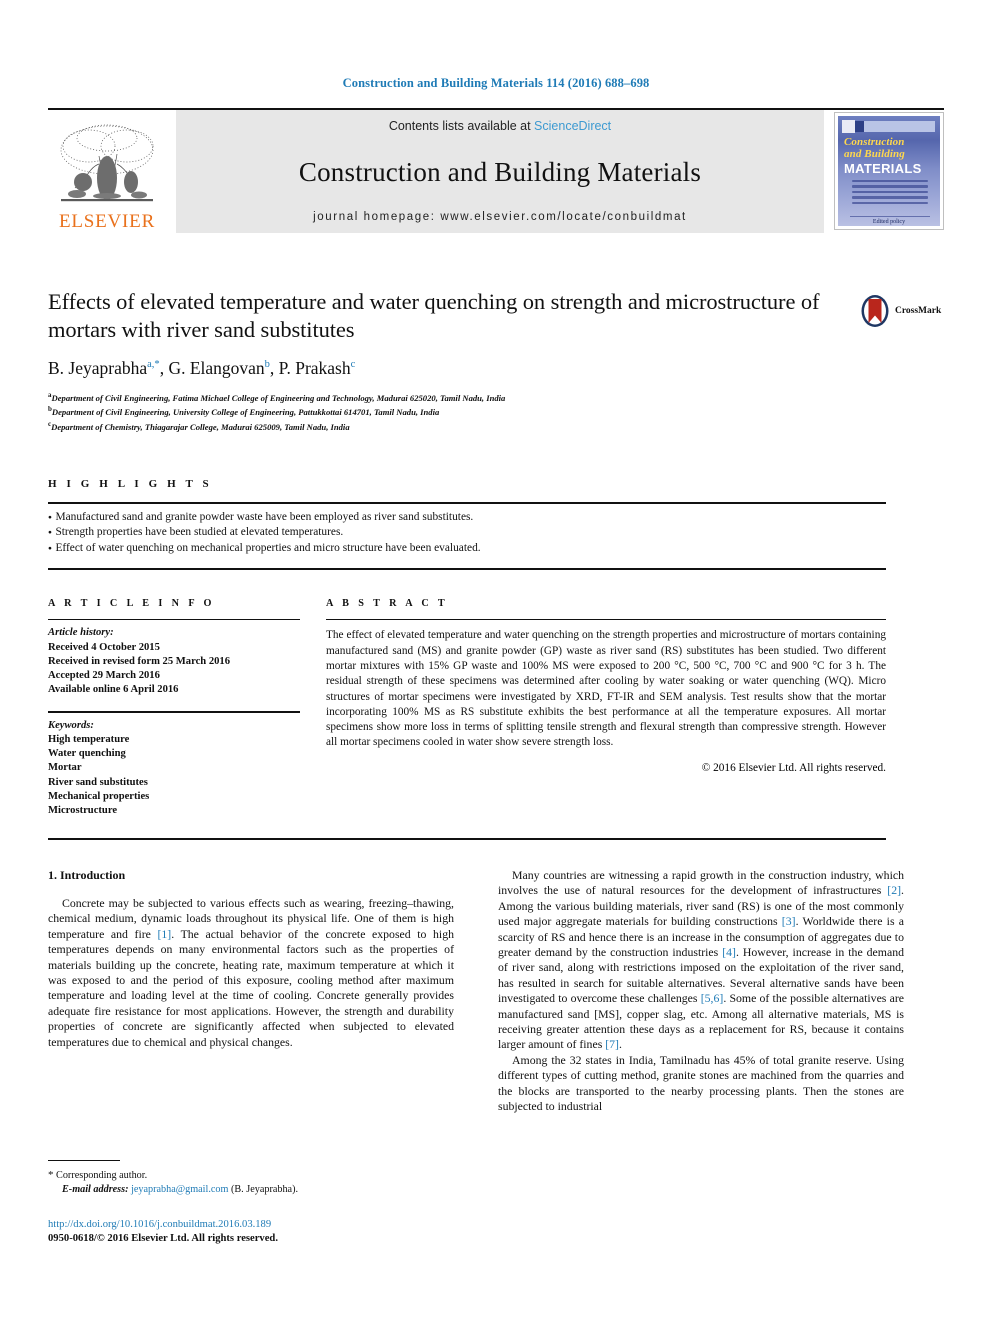 This screenshot has width=992, height=1323. I want to click on highlights-rule-bottom, so click(467, 569).